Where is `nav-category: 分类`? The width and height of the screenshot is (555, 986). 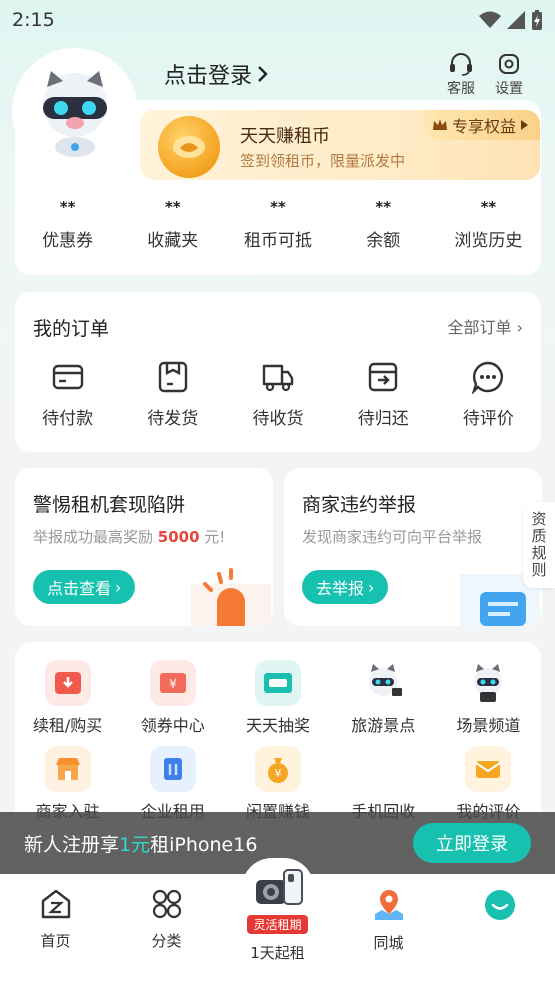
nav-category: 分类 is located at coordinates (166, 930).